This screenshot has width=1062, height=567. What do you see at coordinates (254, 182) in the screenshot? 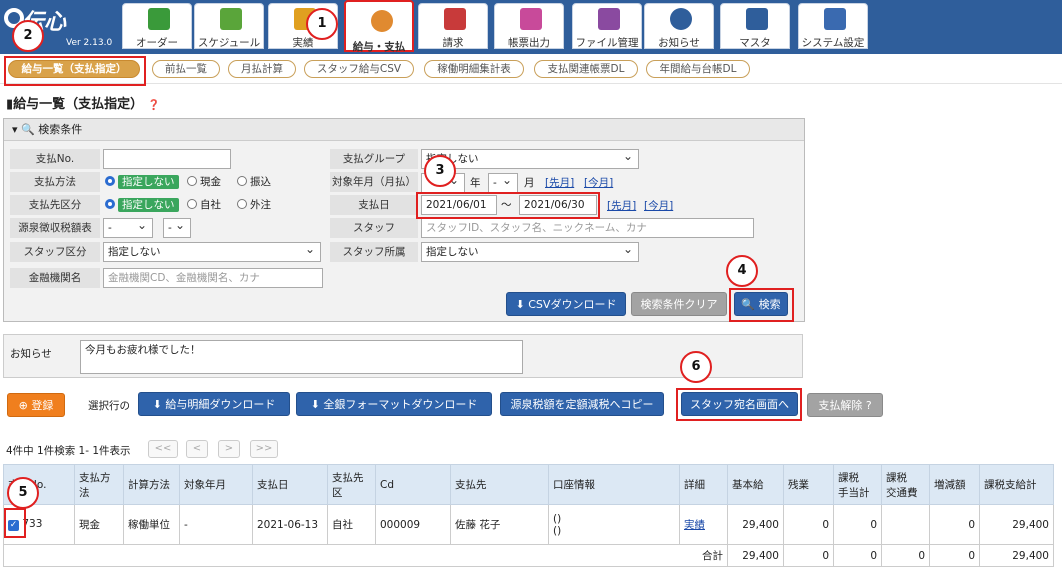
I see `method-radio-transfer: 振込` at bounding box center [254, 182].